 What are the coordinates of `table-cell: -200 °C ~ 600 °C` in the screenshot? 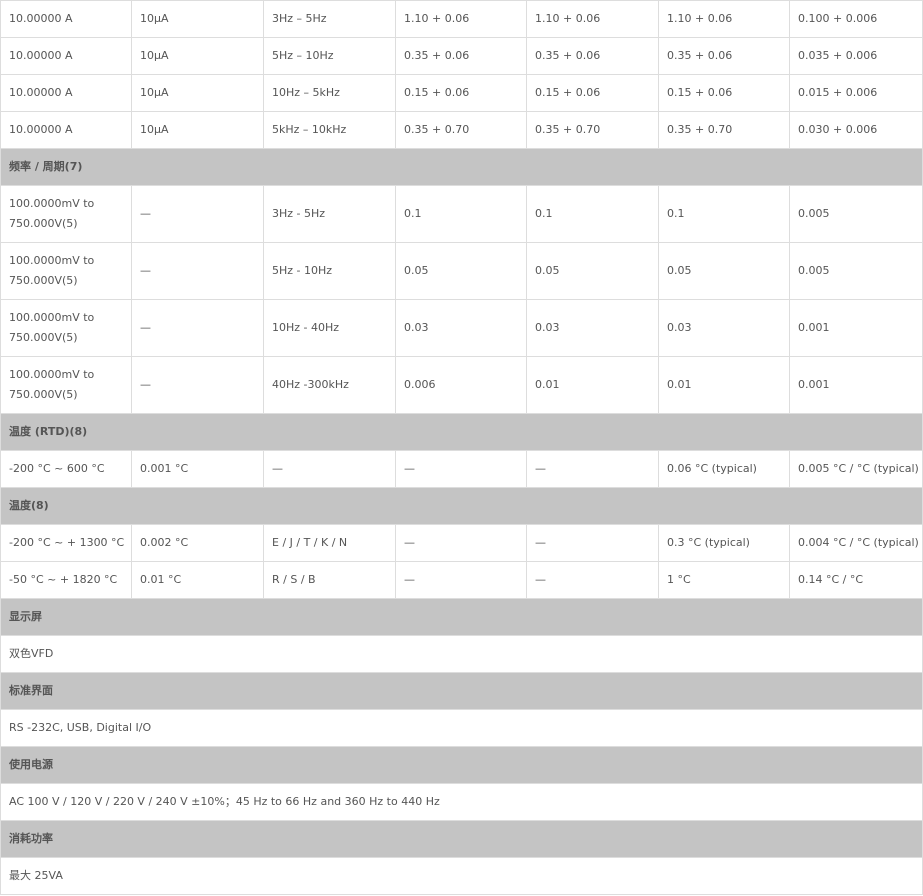 It's located at (66, 469).